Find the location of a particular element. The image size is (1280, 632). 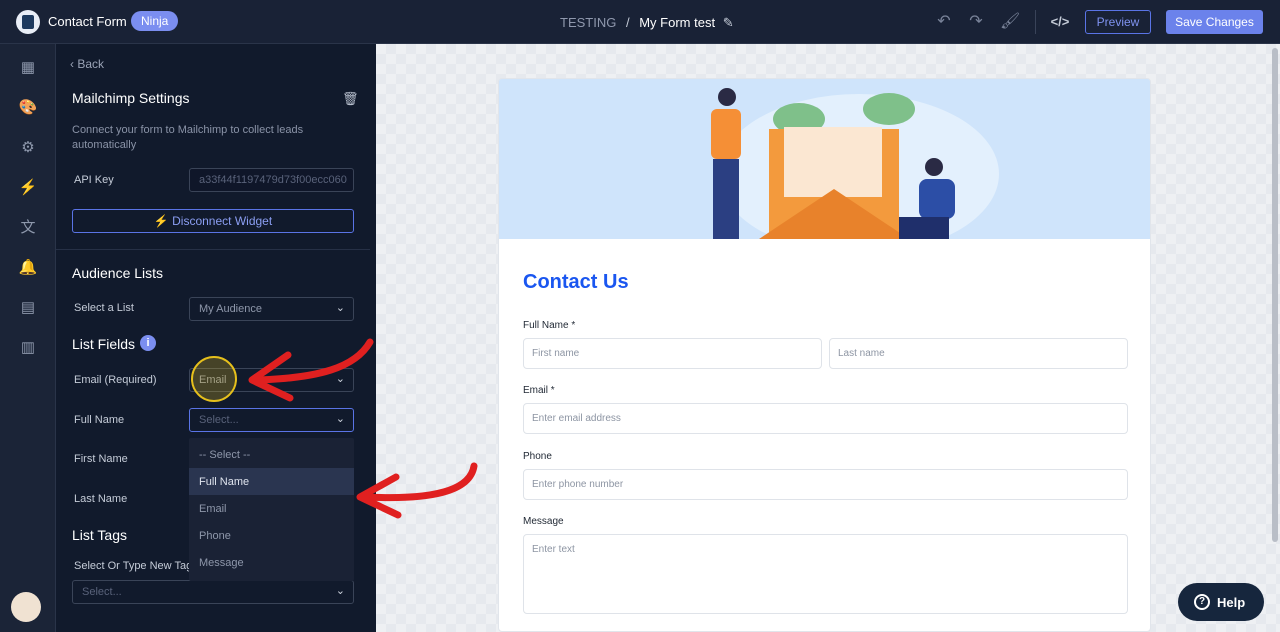

list-fields-heading: List Fields is located at coordinates (104, 344).